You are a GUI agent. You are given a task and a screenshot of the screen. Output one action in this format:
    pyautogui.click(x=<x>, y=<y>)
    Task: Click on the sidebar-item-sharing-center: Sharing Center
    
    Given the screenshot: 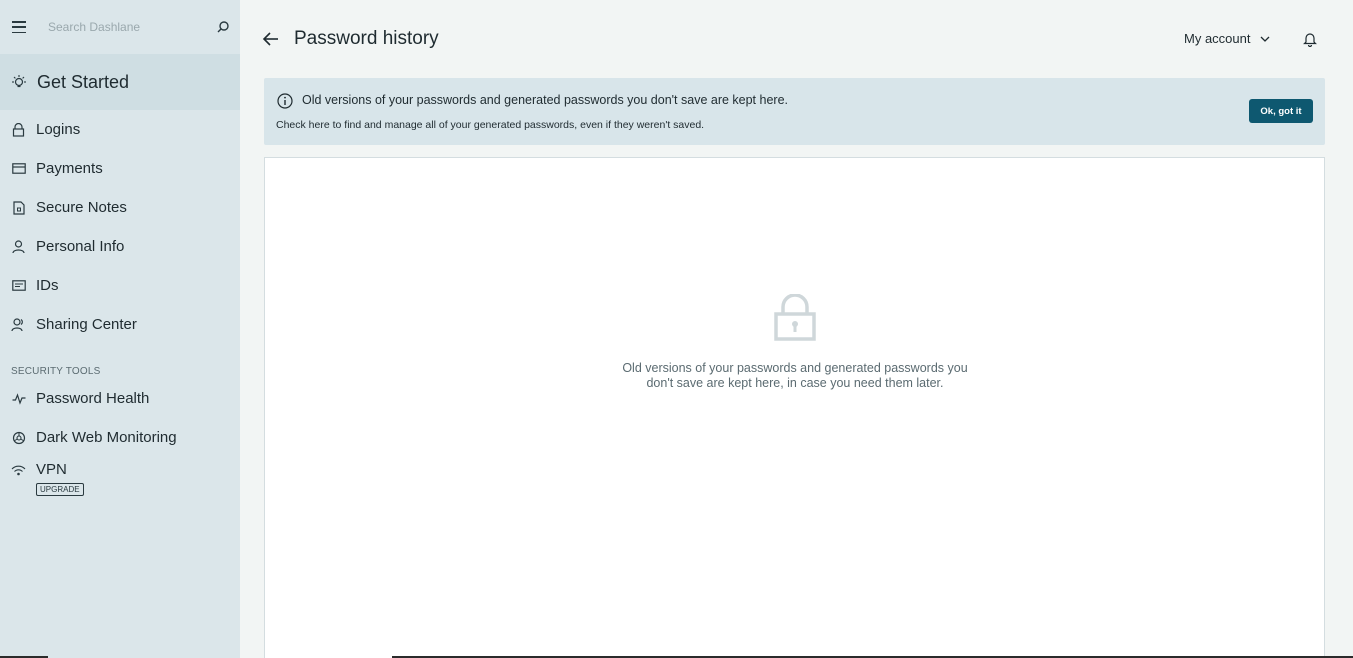 What is the action you would take?
    pyautogui.click(x=120, y=324)
    